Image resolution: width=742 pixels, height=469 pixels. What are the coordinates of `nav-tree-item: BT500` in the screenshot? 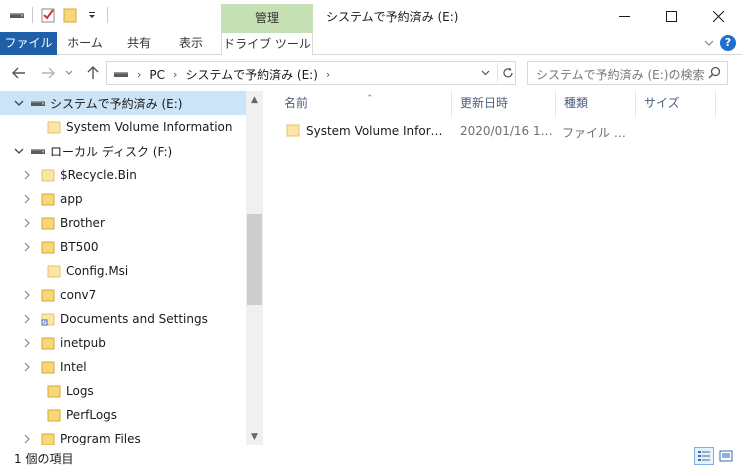 It's located at (123, 247).